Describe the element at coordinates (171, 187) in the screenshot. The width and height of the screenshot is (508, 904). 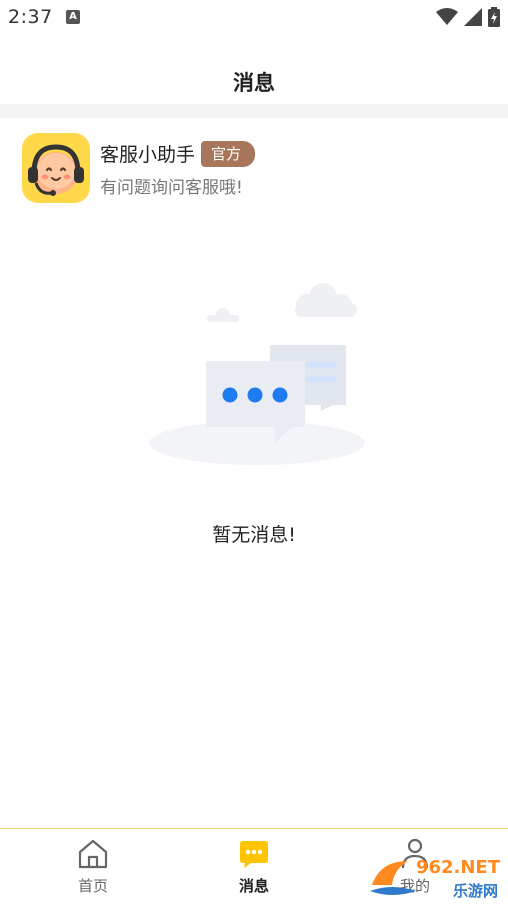
I see `service-description: 有问题询问客服哦!` at that location.